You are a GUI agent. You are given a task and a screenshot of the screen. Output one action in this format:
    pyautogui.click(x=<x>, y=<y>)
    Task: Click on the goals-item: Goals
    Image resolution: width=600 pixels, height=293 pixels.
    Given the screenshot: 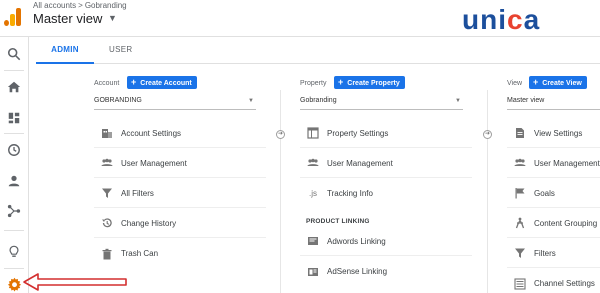 What is the action you would take?
    pyautogui.click(x=553, y=193)
    